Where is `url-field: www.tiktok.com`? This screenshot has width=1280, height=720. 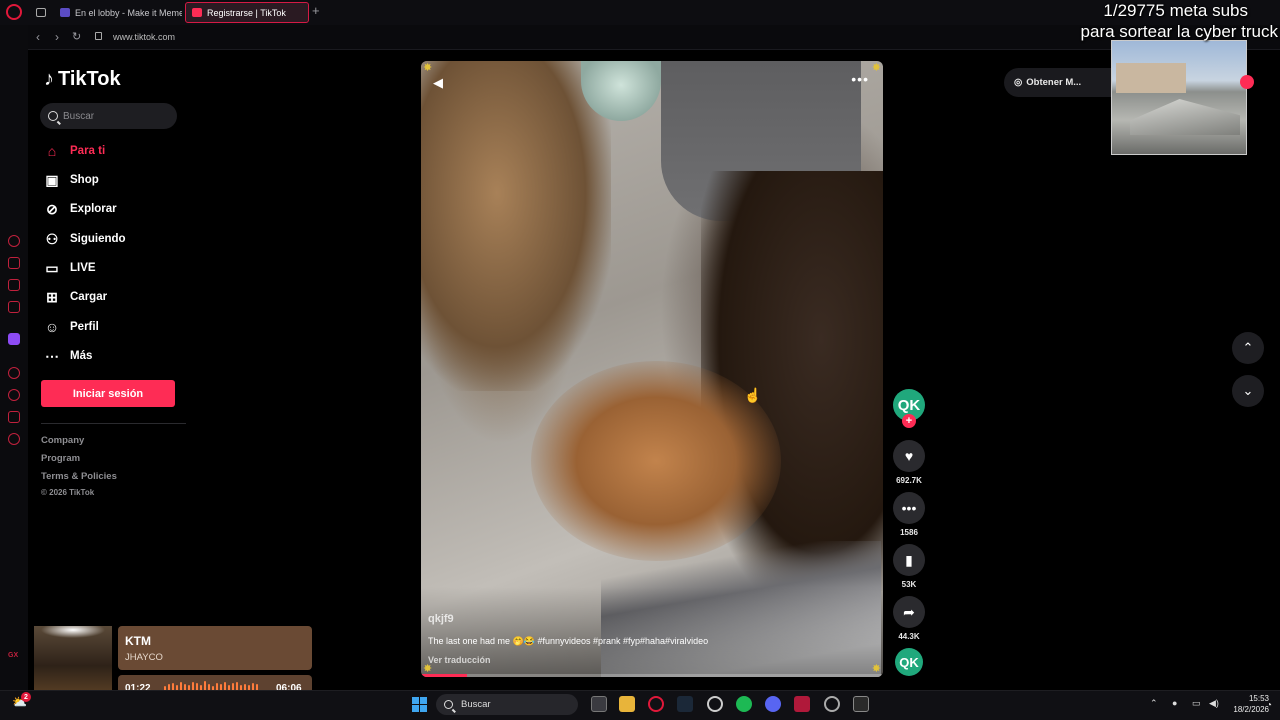 url-field: www.tiktok.com is located at coordinates (144, 37).